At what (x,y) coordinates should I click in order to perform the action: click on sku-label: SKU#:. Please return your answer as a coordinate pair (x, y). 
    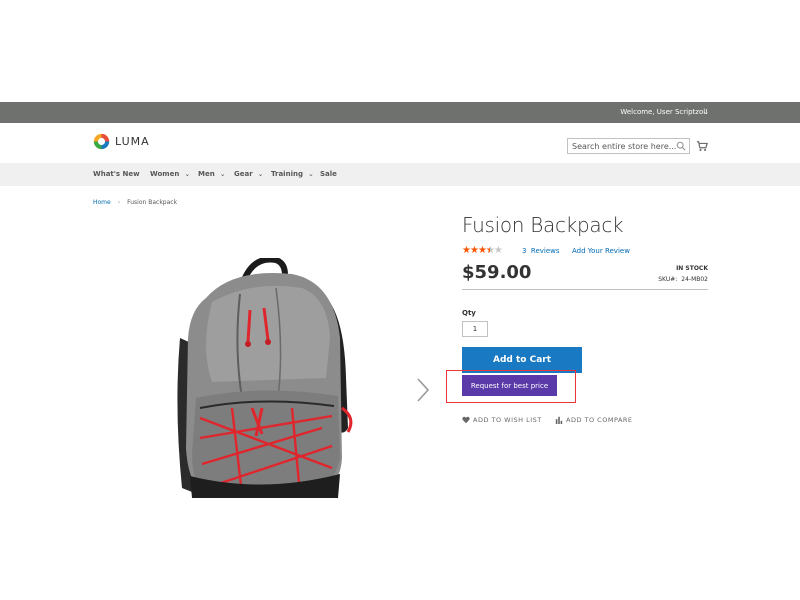
    Looking at the image, I should click on (668, 279).